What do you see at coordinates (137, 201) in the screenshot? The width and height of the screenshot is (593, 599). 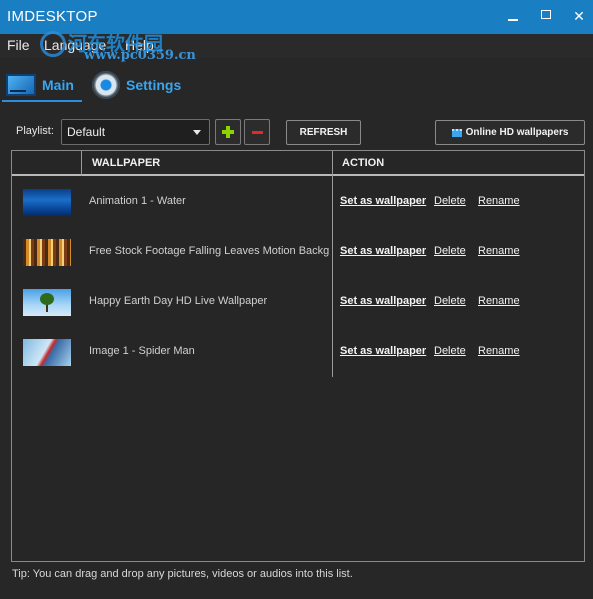 I see `wallpaper-name: Animation 1 - Water` at bounding box center [137, 201].